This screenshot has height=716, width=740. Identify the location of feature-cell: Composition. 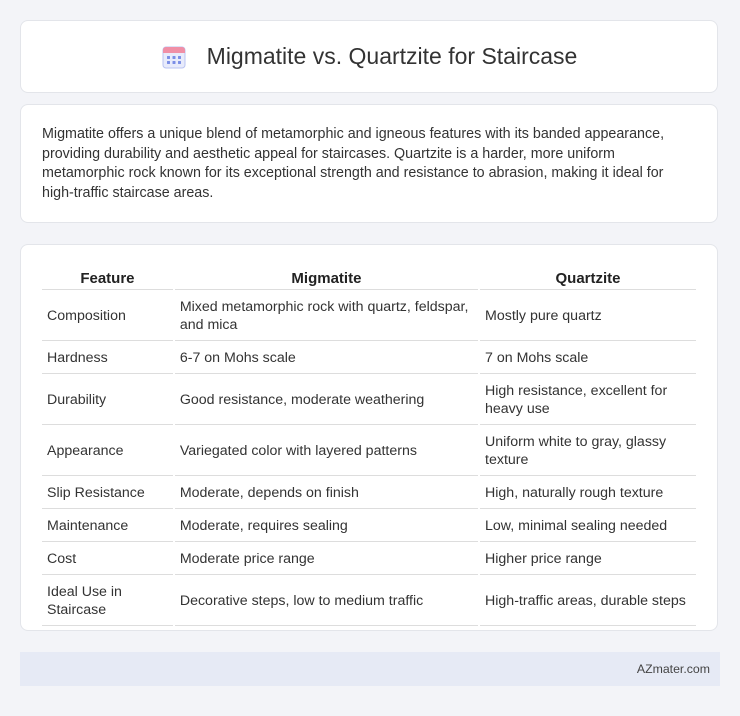
(107, 316).